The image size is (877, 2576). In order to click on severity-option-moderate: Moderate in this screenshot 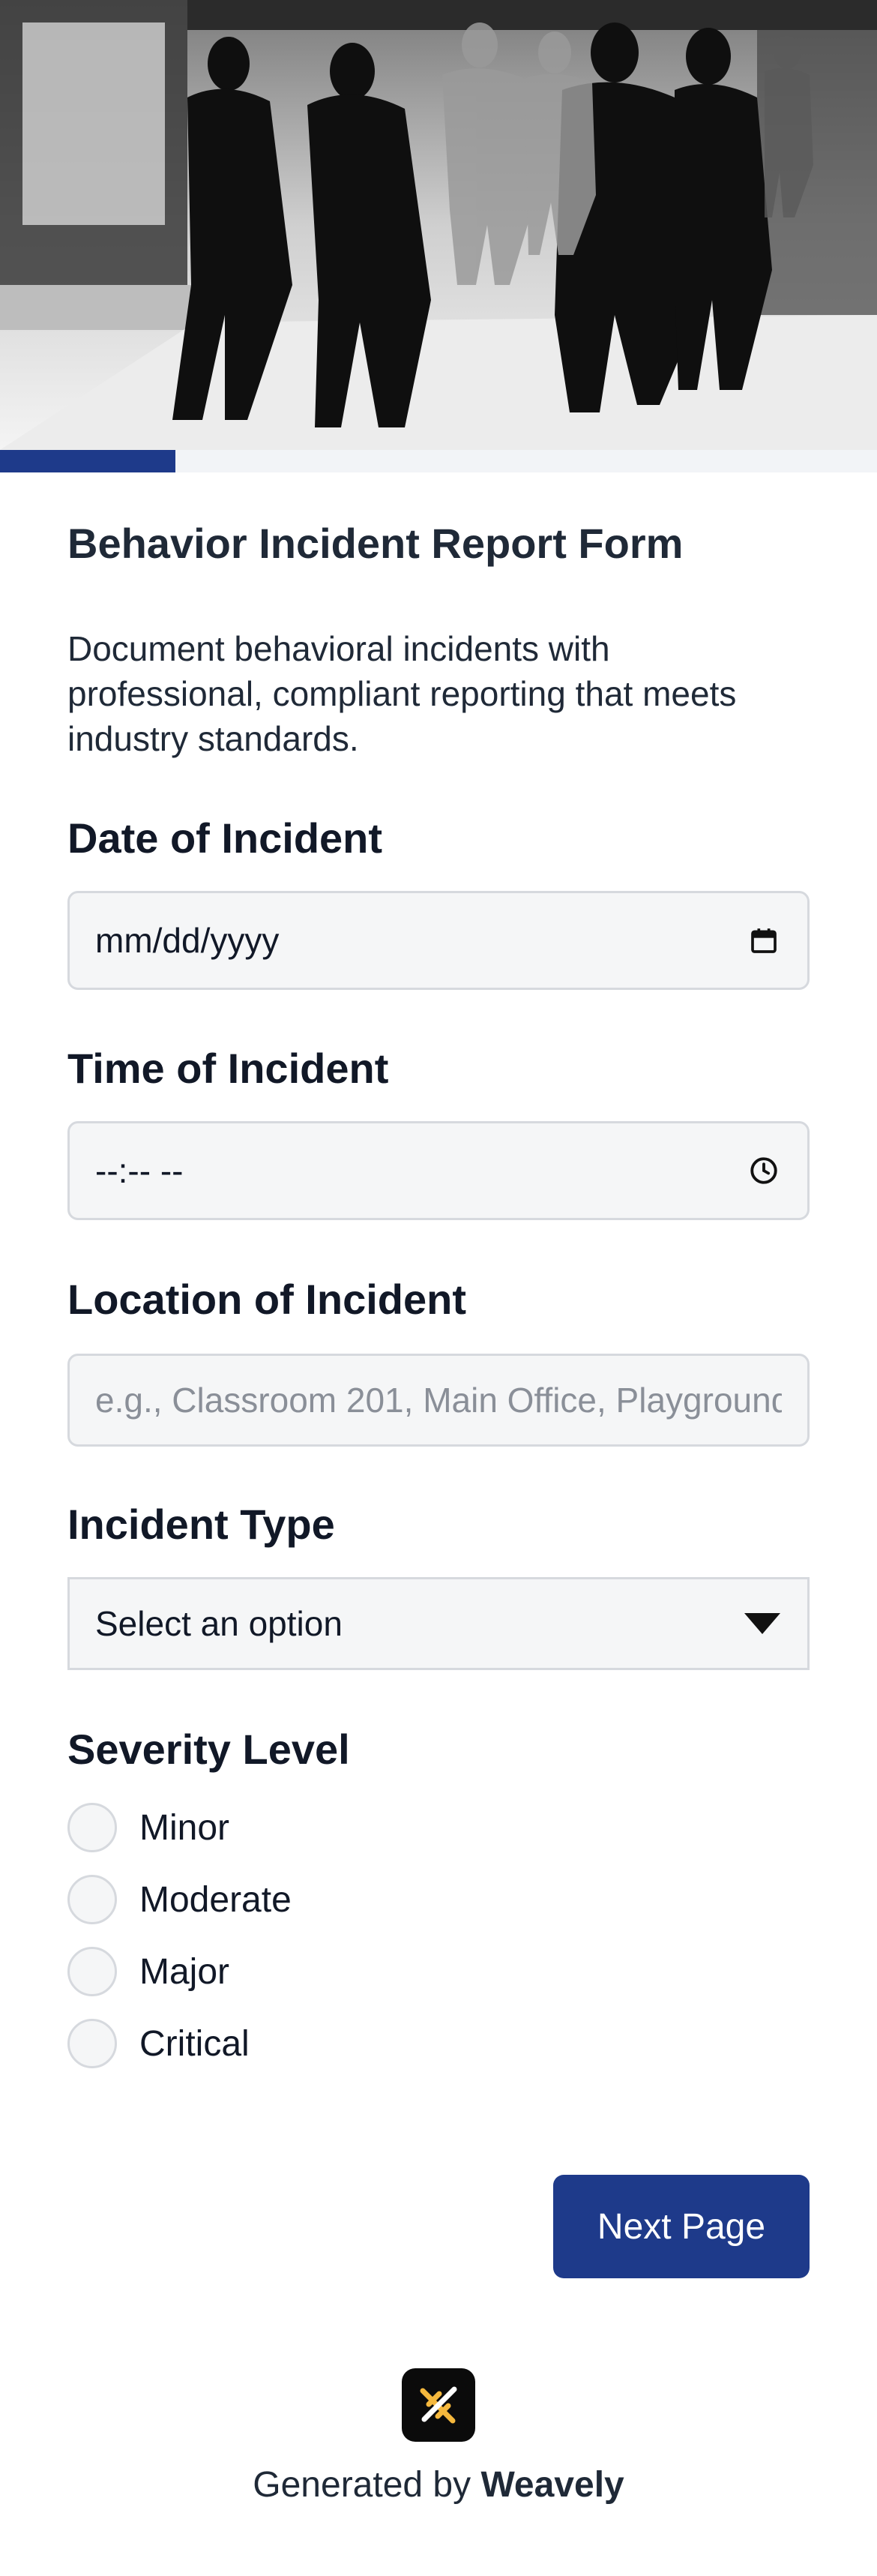, I will do `click(179, 1900)`.